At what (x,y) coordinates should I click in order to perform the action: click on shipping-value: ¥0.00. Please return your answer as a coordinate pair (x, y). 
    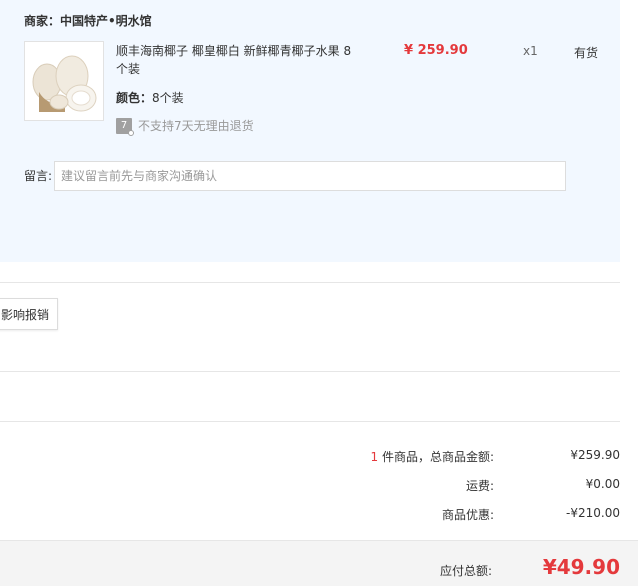
    Looking at the image, I should click on (602, 484).